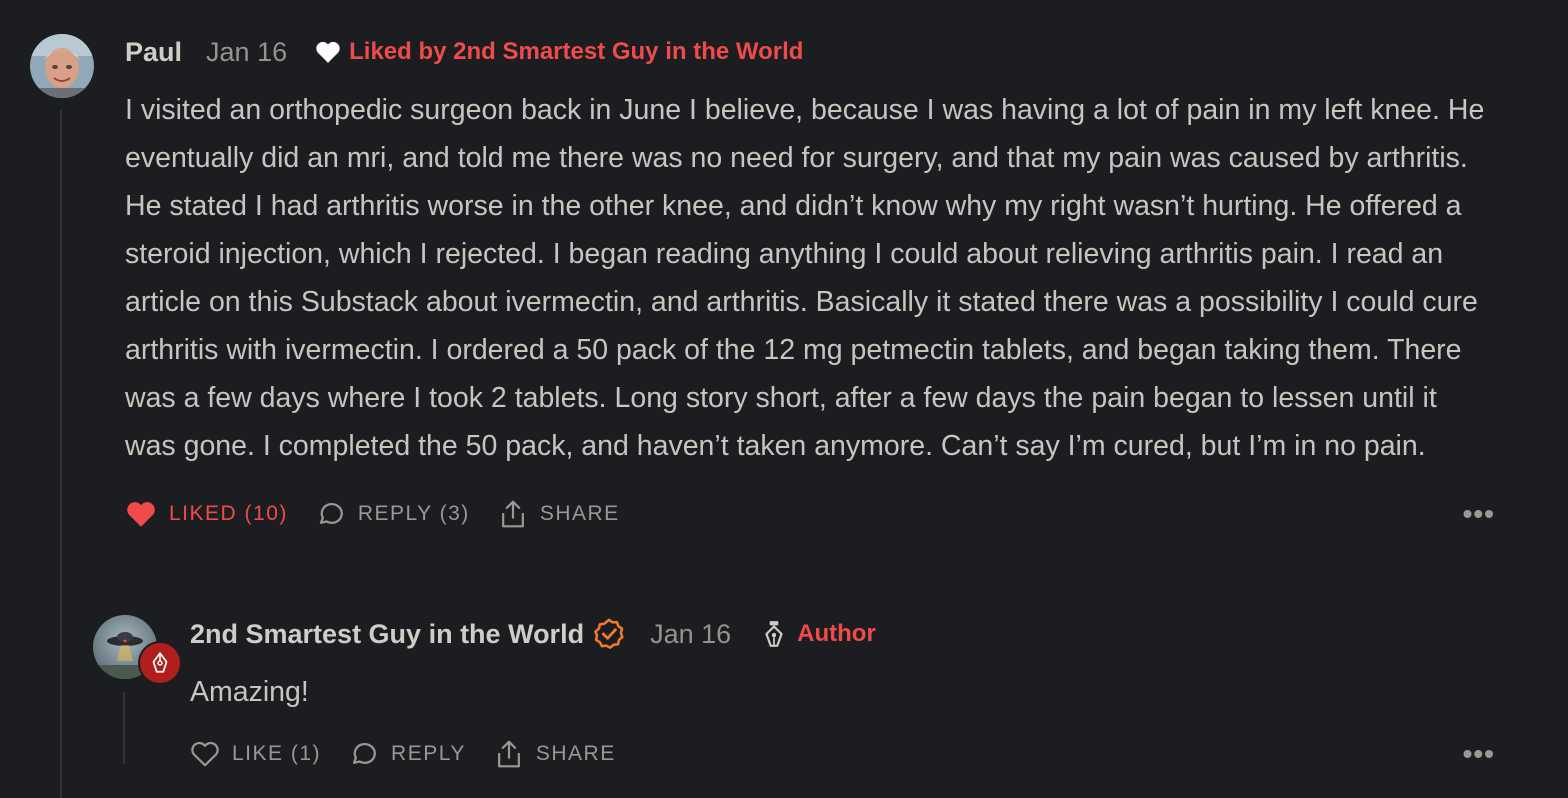 This screenshot has height=798, width=1568. I want to click on reply-body: Amazing!, so click(249, 692).